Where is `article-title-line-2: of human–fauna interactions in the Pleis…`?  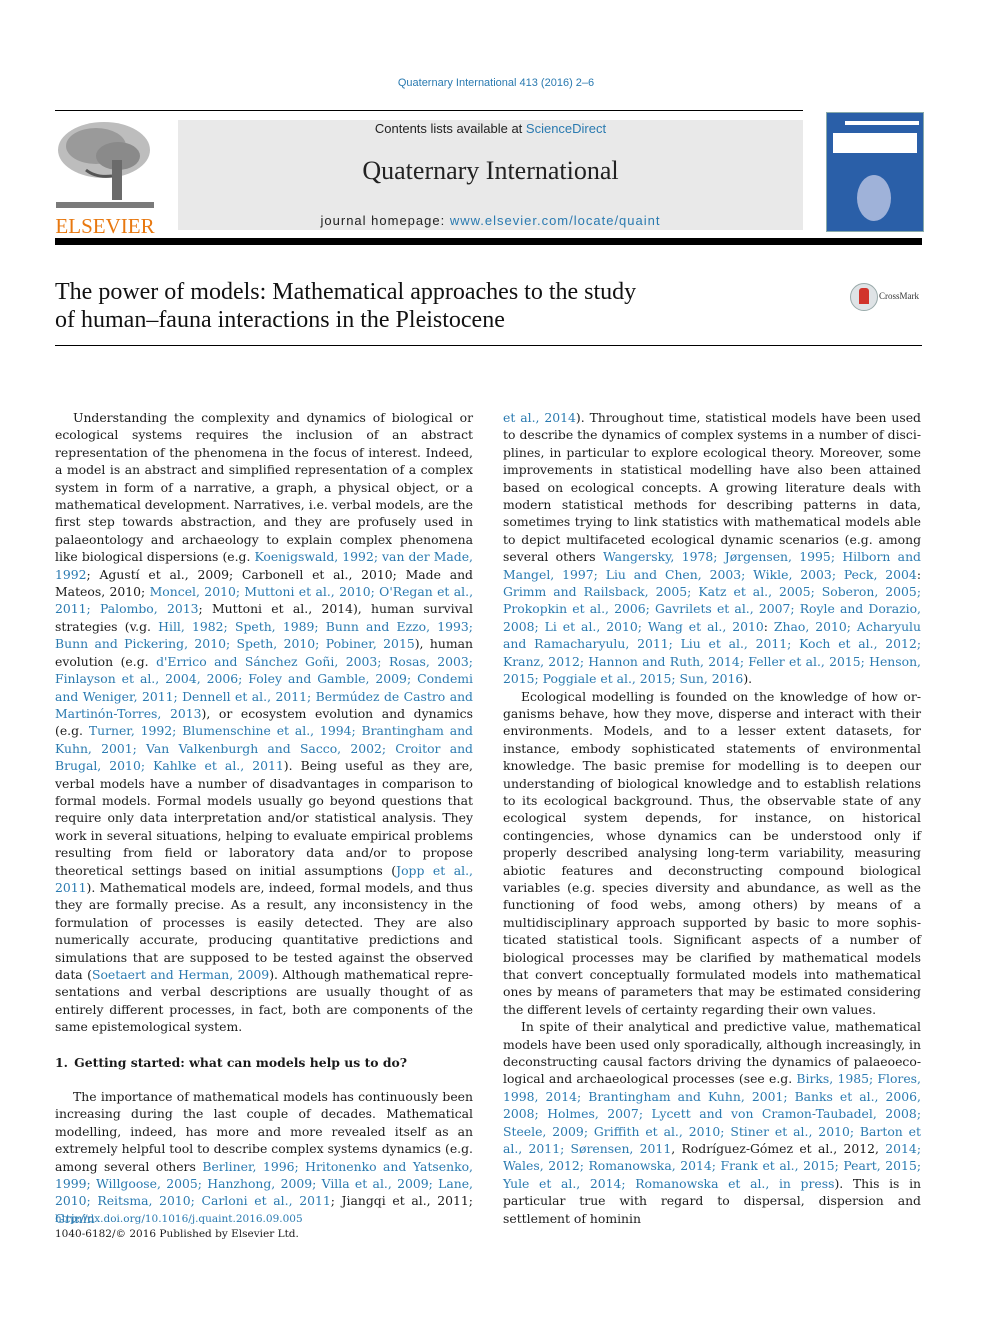
article-title-line-2: of human–fauna interactions in the Pleis… is located at coordinates (280, 320).